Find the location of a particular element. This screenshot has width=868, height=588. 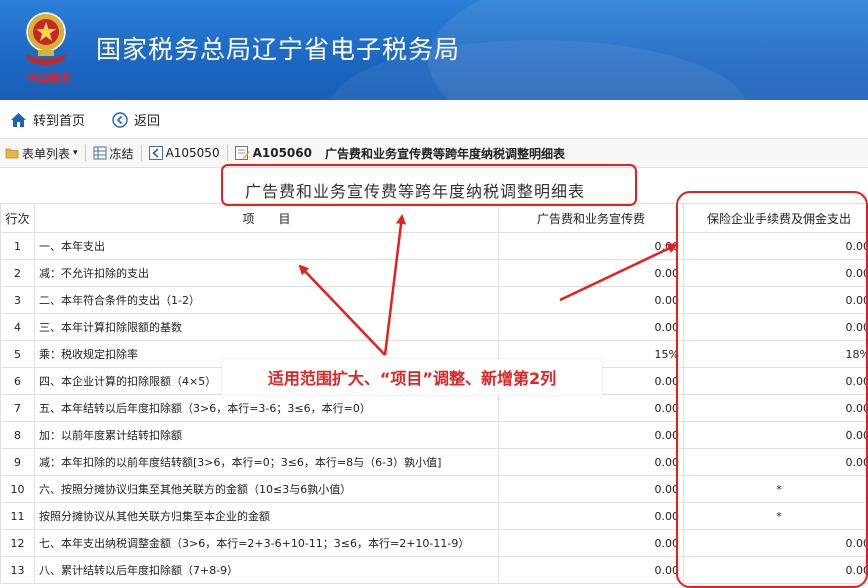

header-insurance-commission: 保险企业手续费及佣金支出 is located at coordinates (776, 218).